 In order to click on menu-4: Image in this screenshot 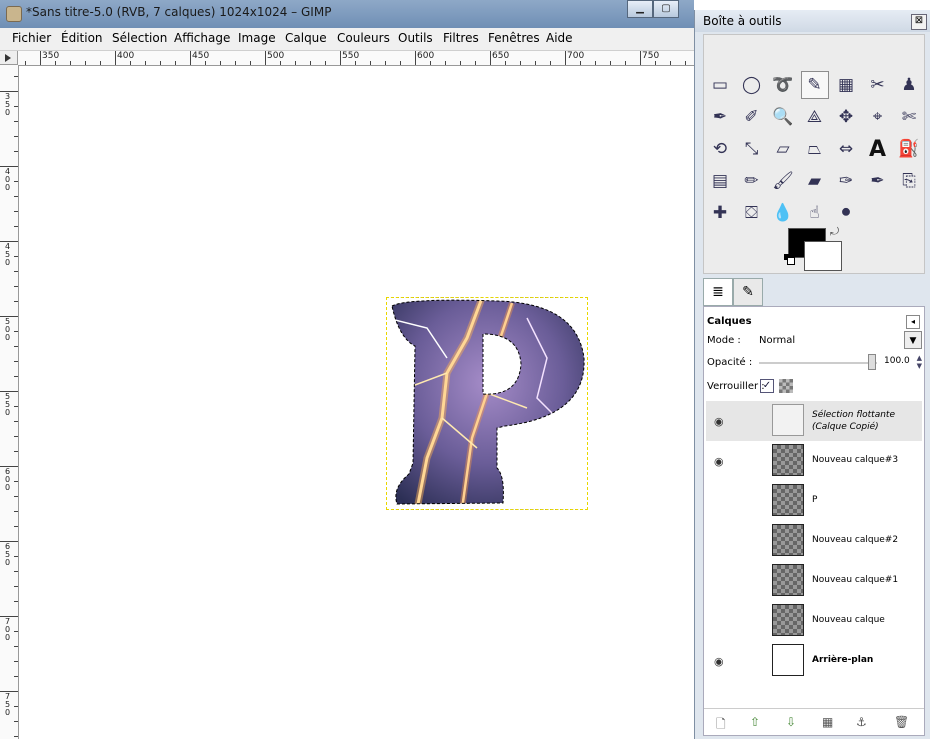, I will do `click(257, 38)`.